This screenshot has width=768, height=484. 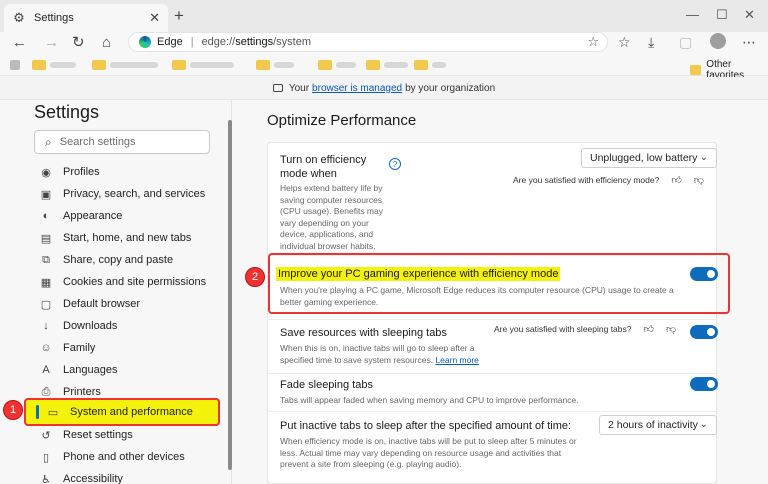 I want to click on home-icon: ⌂, so click(x=106, y=43).